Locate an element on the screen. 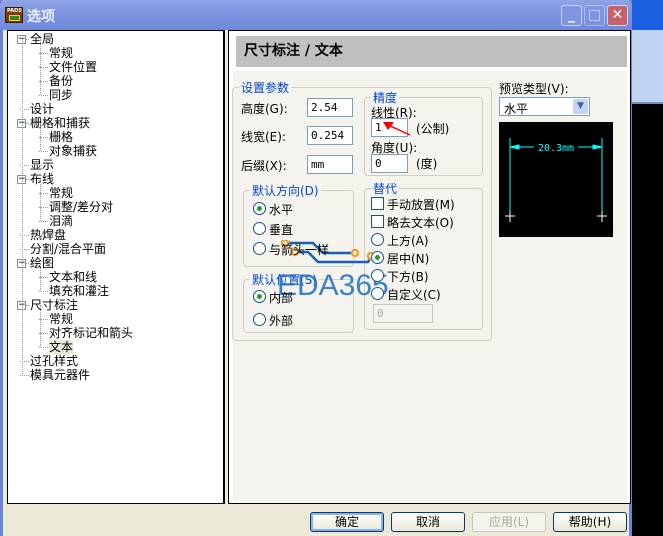 This screenshot has width=663, height=536. height-label: 高度(G): is located at coordinates (264, 109).